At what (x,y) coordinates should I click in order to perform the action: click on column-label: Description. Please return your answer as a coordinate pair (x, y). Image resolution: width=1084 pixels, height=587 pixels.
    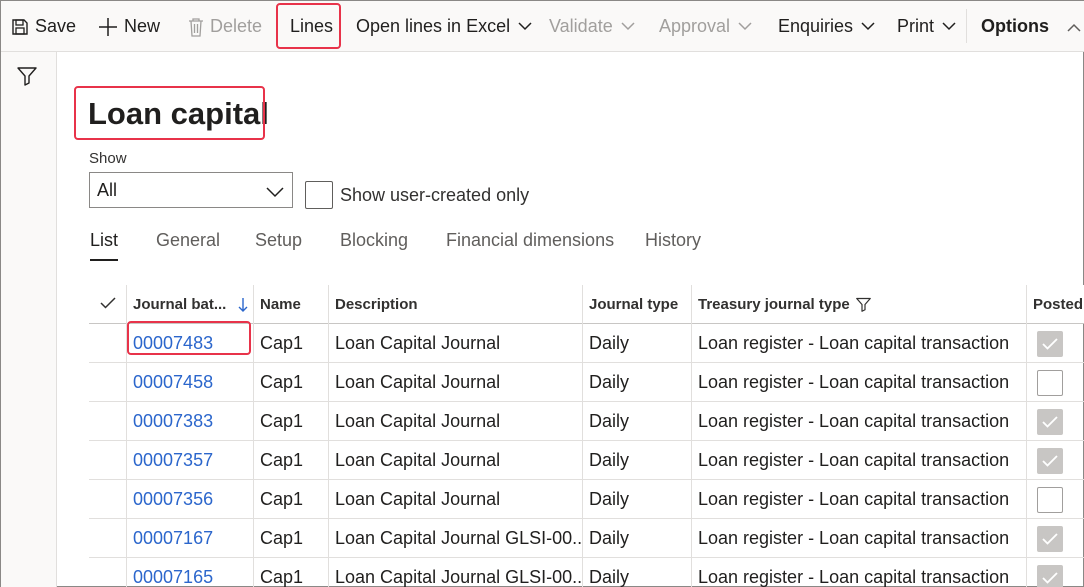
    Looking at the image, I should click on (376, 304).